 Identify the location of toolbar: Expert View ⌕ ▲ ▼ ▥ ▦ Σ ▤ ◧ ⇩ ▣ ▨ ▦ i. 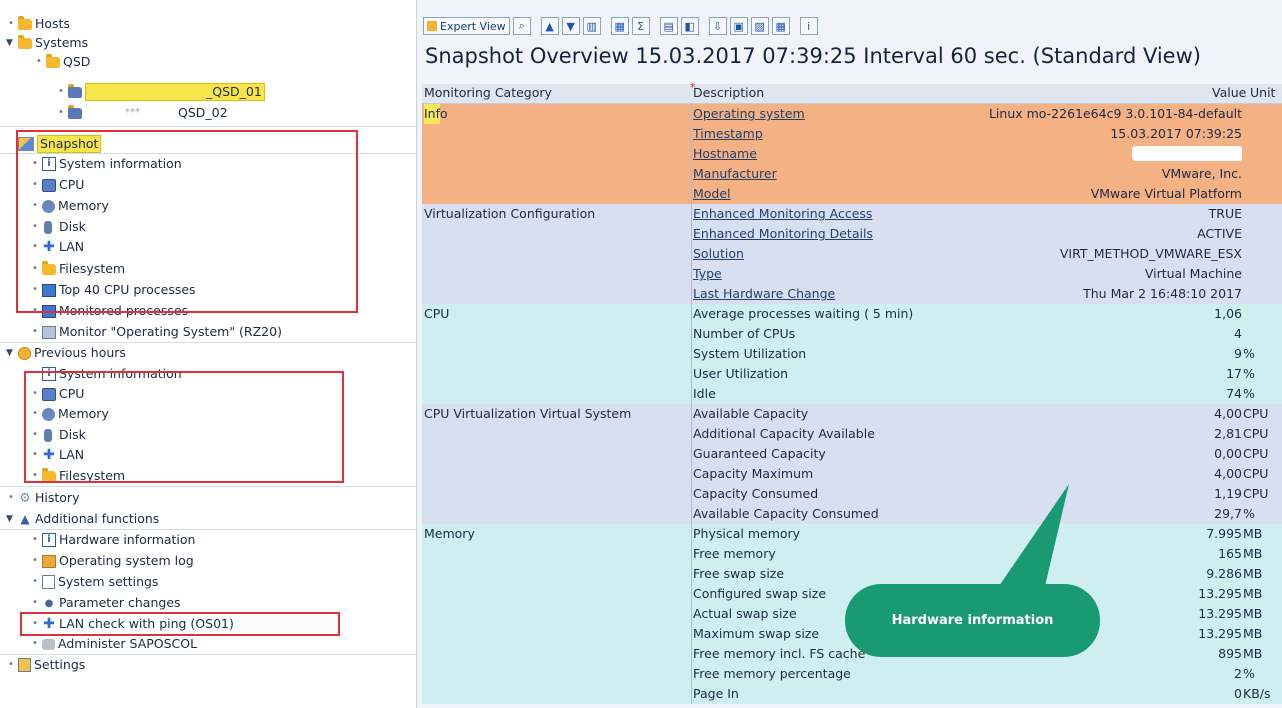
(620, 26).